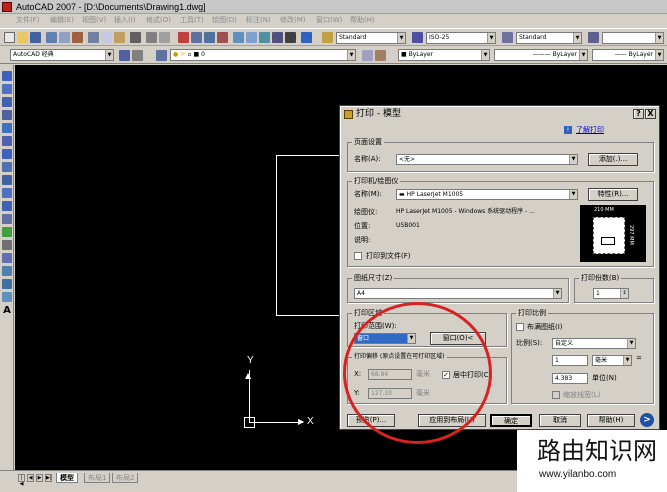 The width and height of the screenshot is (667, 492). Describe the element at coordinates (371, 38) in the screenshot. I see `text-style-combo: Standard ▼` at that location.